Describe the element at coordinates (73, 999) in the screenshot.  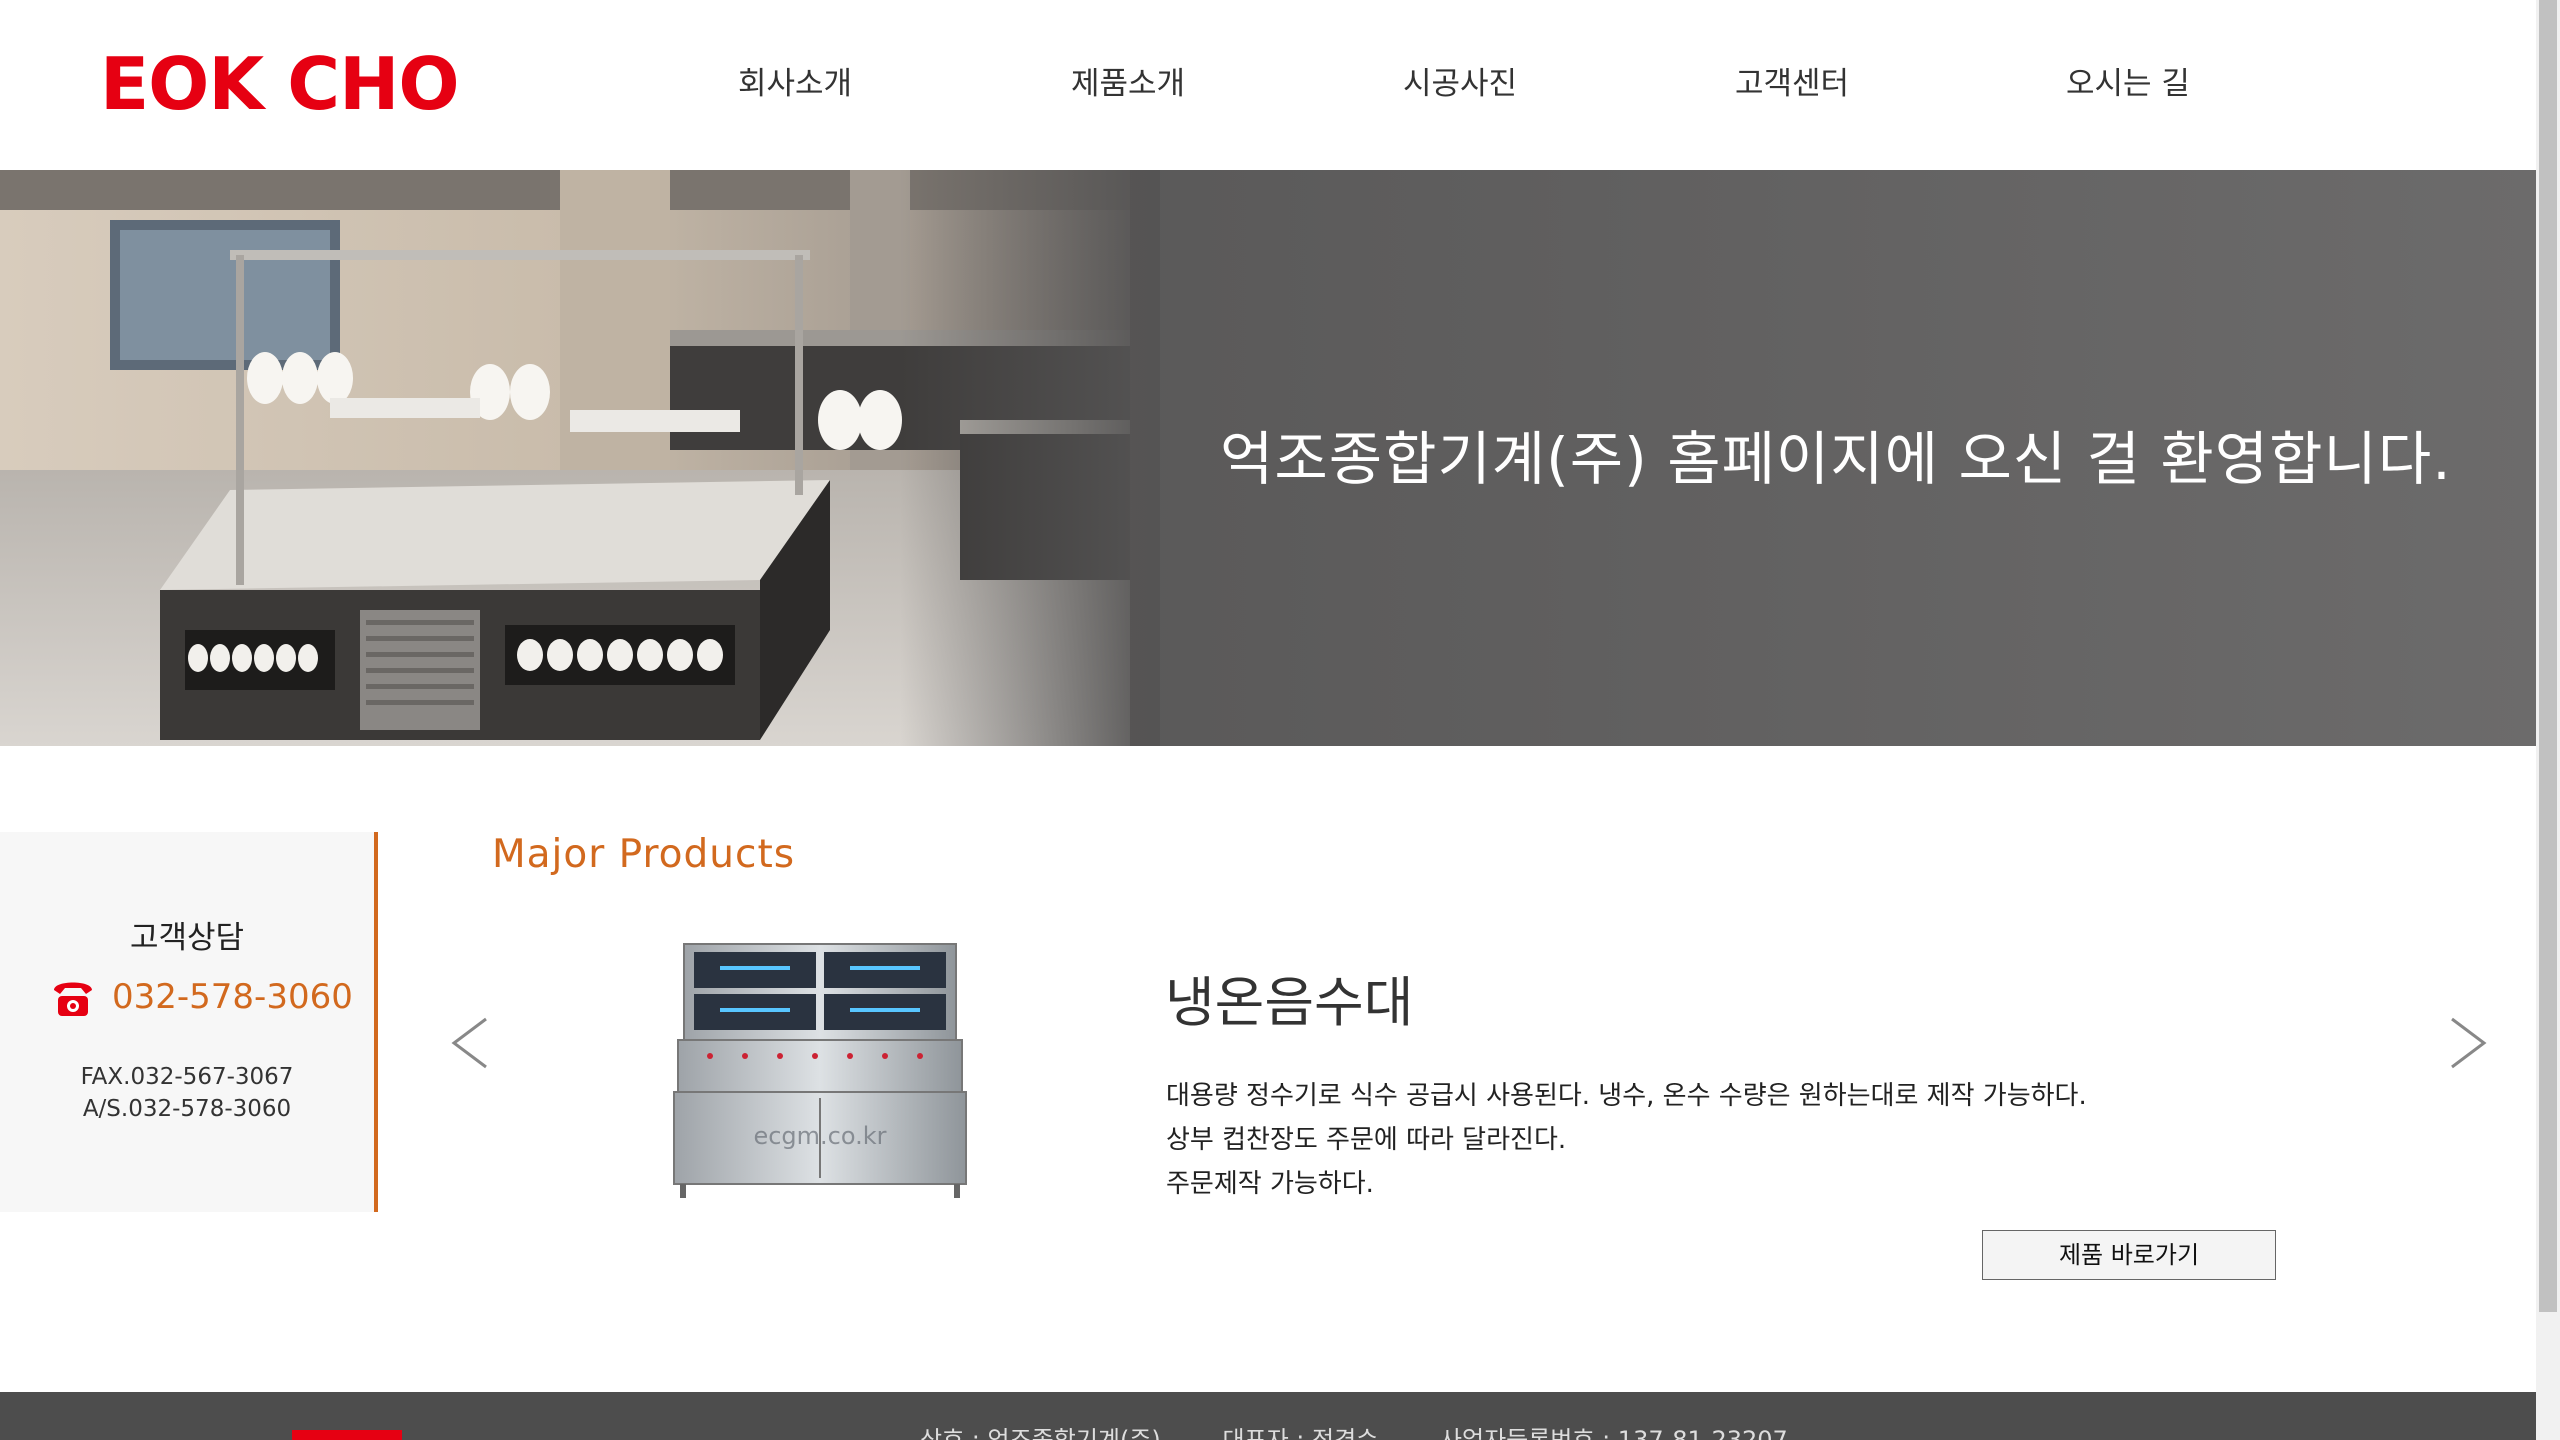
I see `telephone-icon` at that location.